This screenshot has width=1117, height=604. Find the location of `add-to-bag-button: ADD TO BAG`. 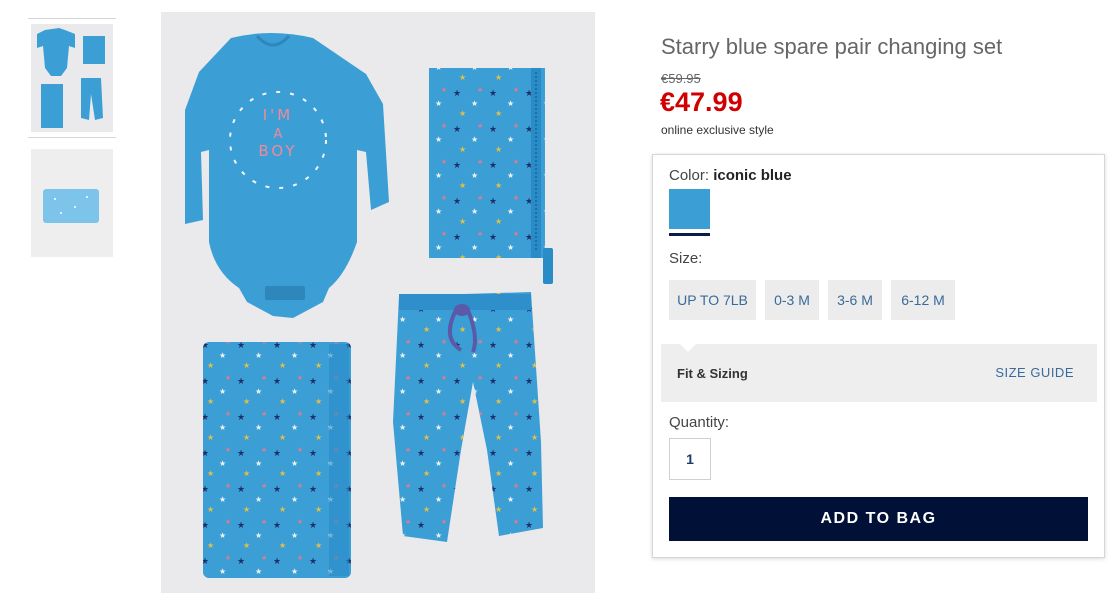

add-to-bag-button: ADD TO BAG is located at coordinates (878, 519).